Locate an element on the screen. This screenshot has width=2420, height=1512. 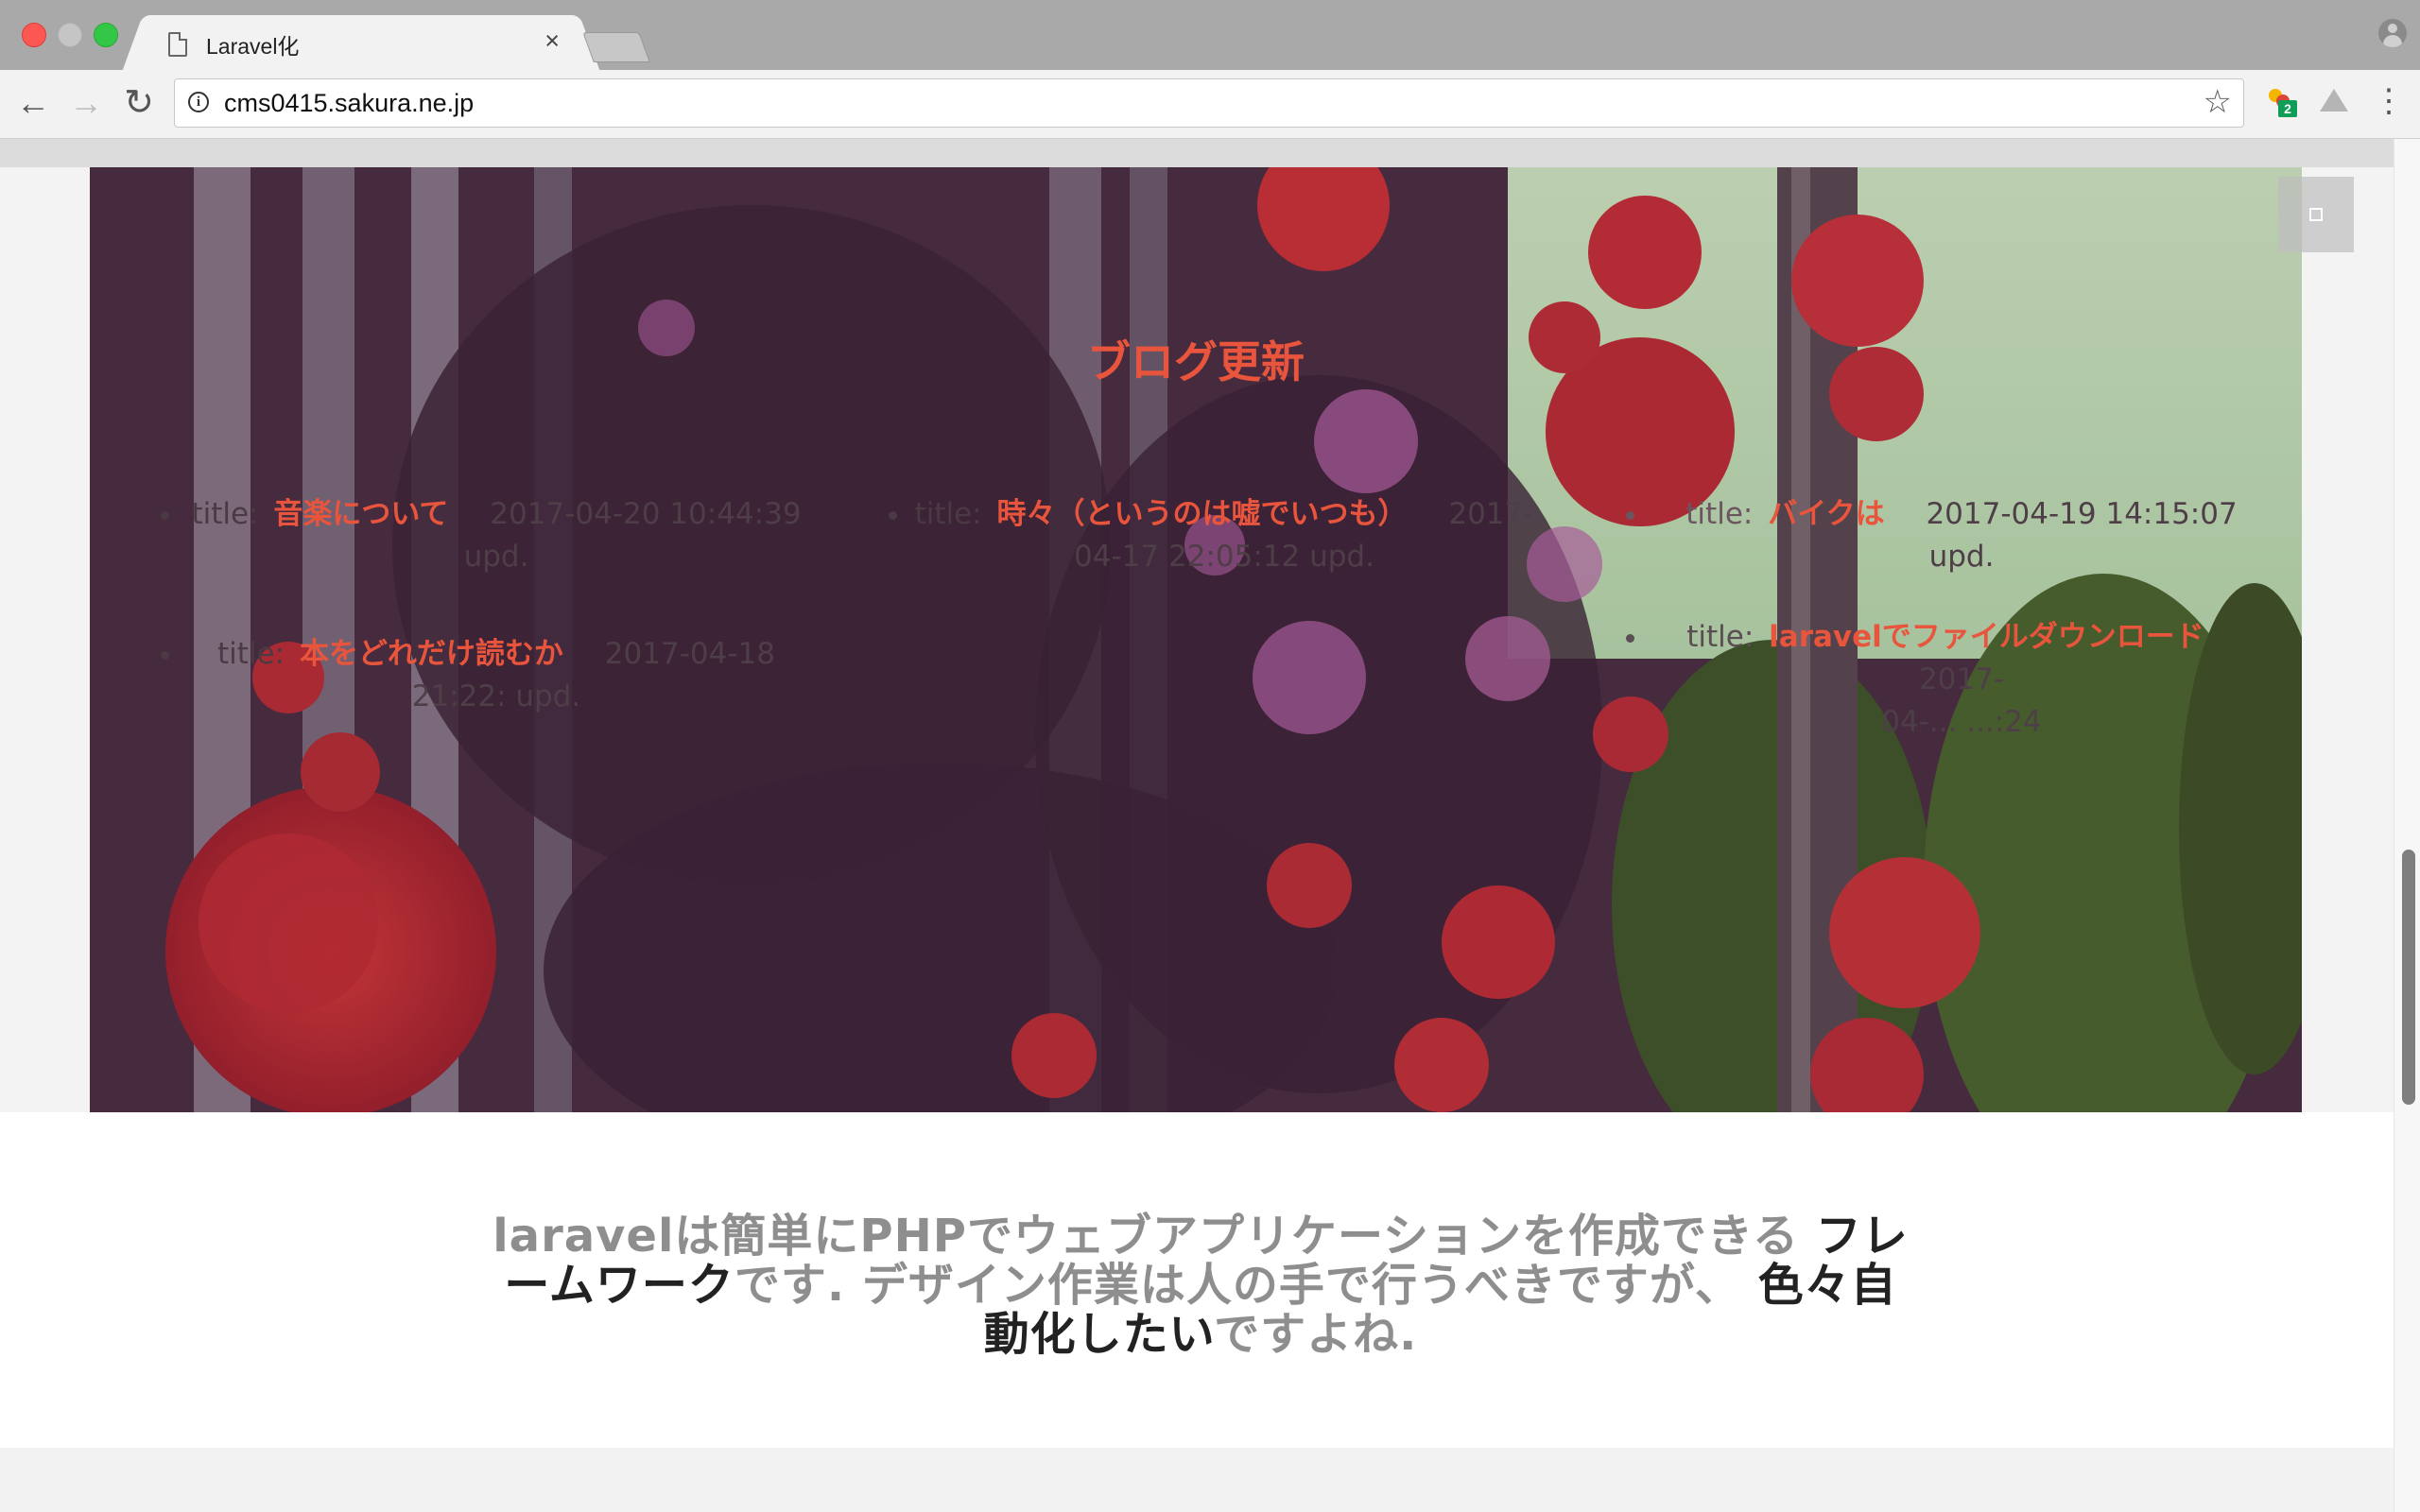
fullscreen-toggle-button is located at coordinates (2316, 214).